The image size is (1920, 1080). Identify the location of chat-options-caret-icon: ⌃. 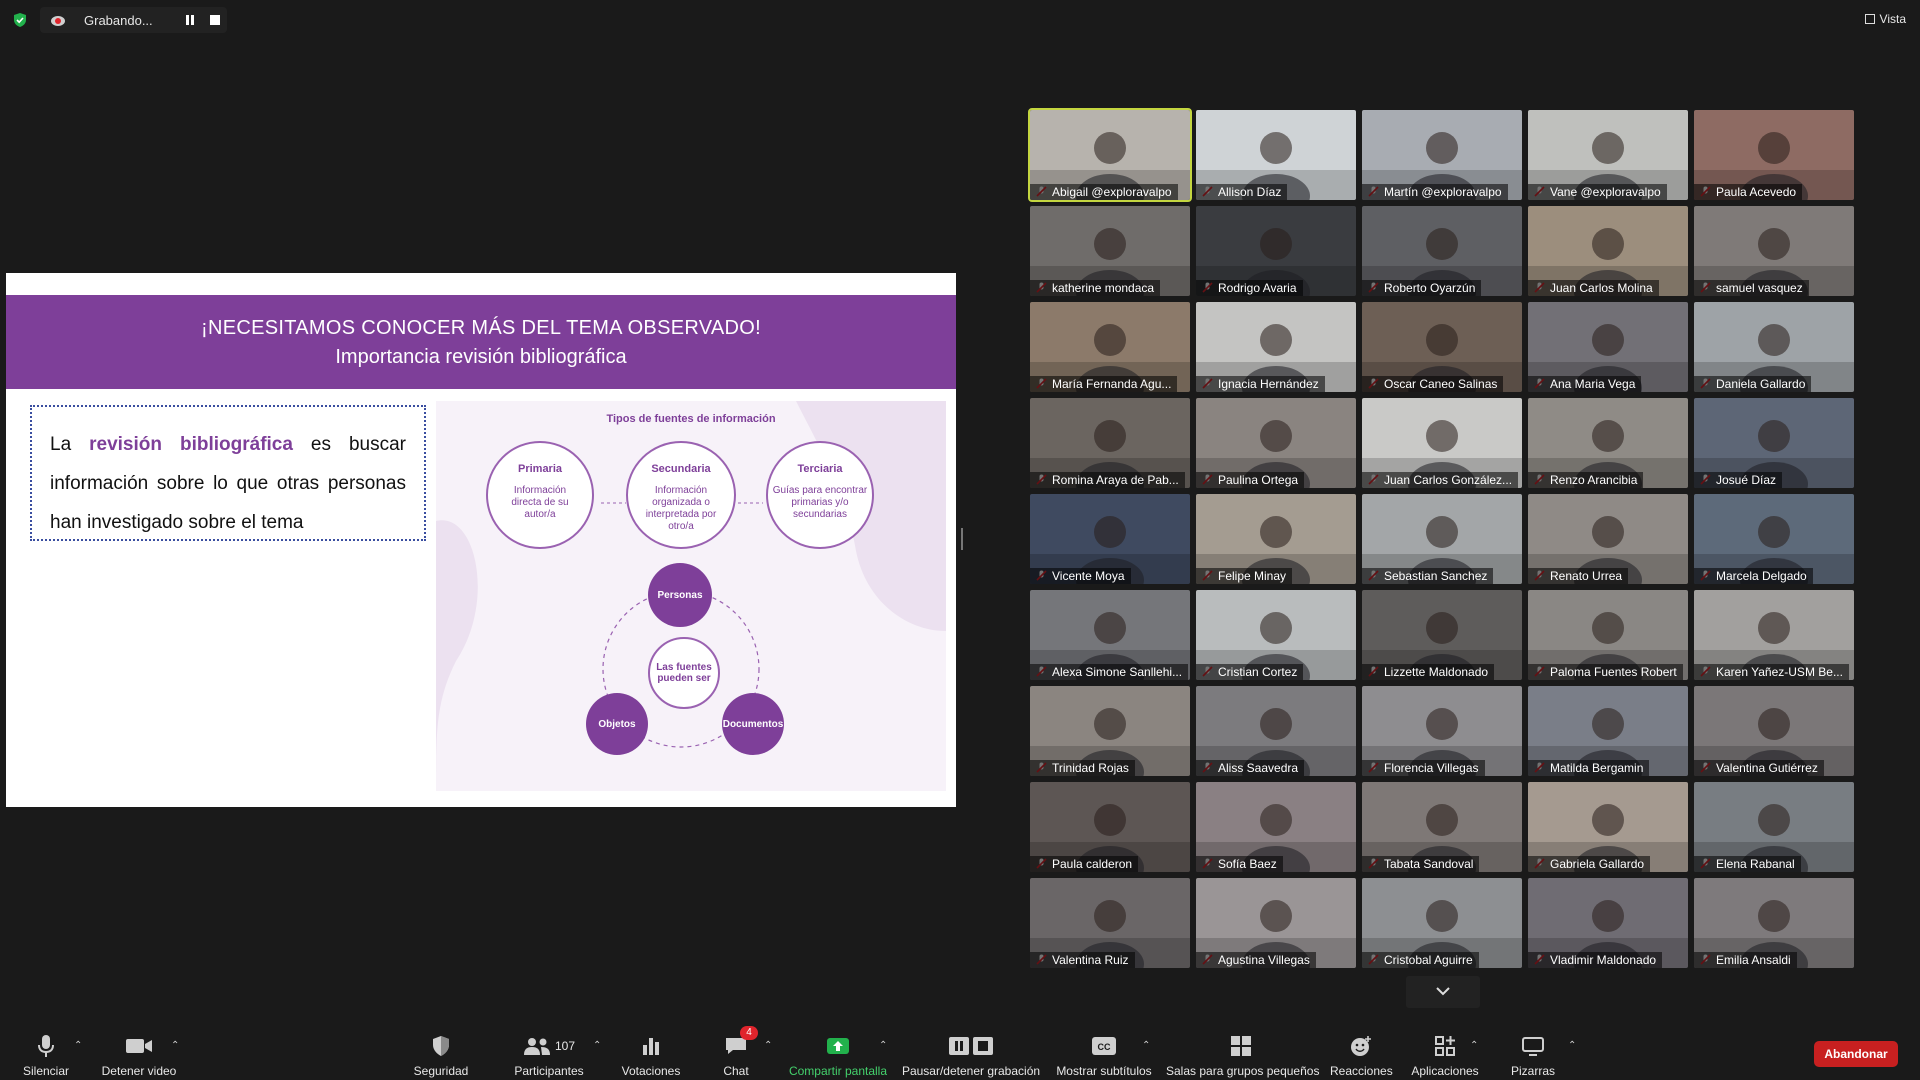
(768, 1045).